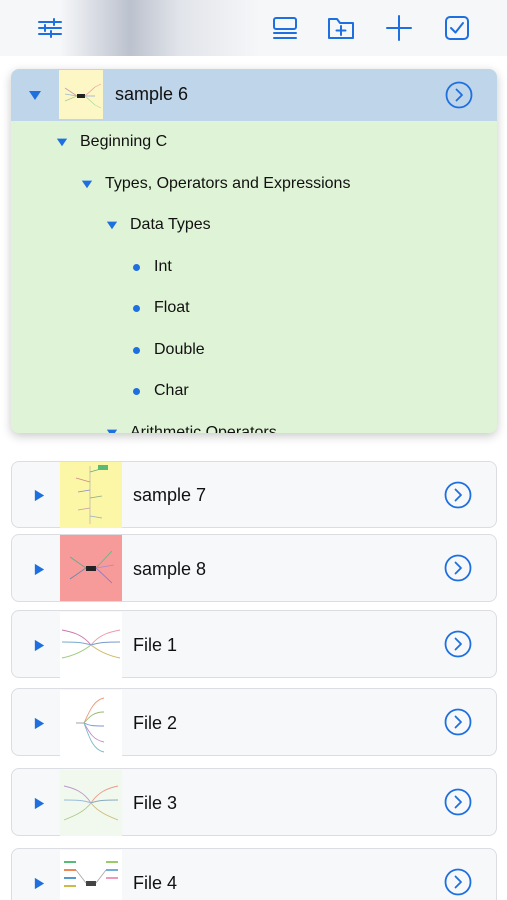 The height and width of the screenshot is (900, 507). Describe the element at coordinates (215, 184) in the screenshot. I see `outline-node: Types, Operators and Expressions` at that location.